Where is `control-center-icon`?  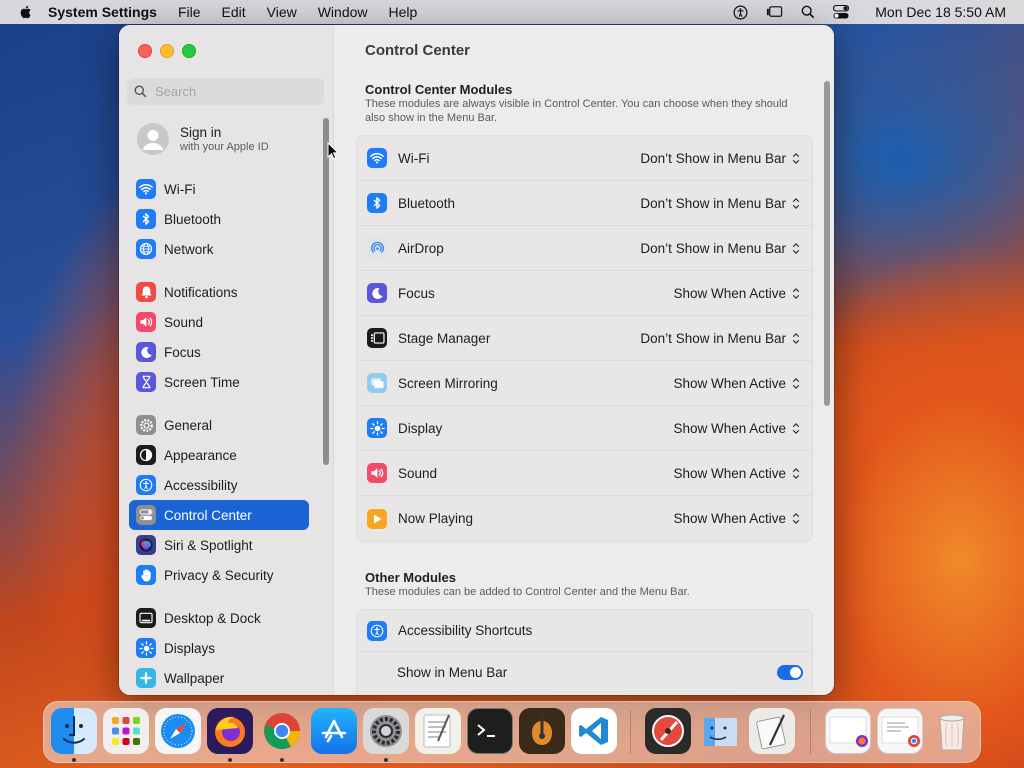
control-center-icon is located at coordinates (146, 515).